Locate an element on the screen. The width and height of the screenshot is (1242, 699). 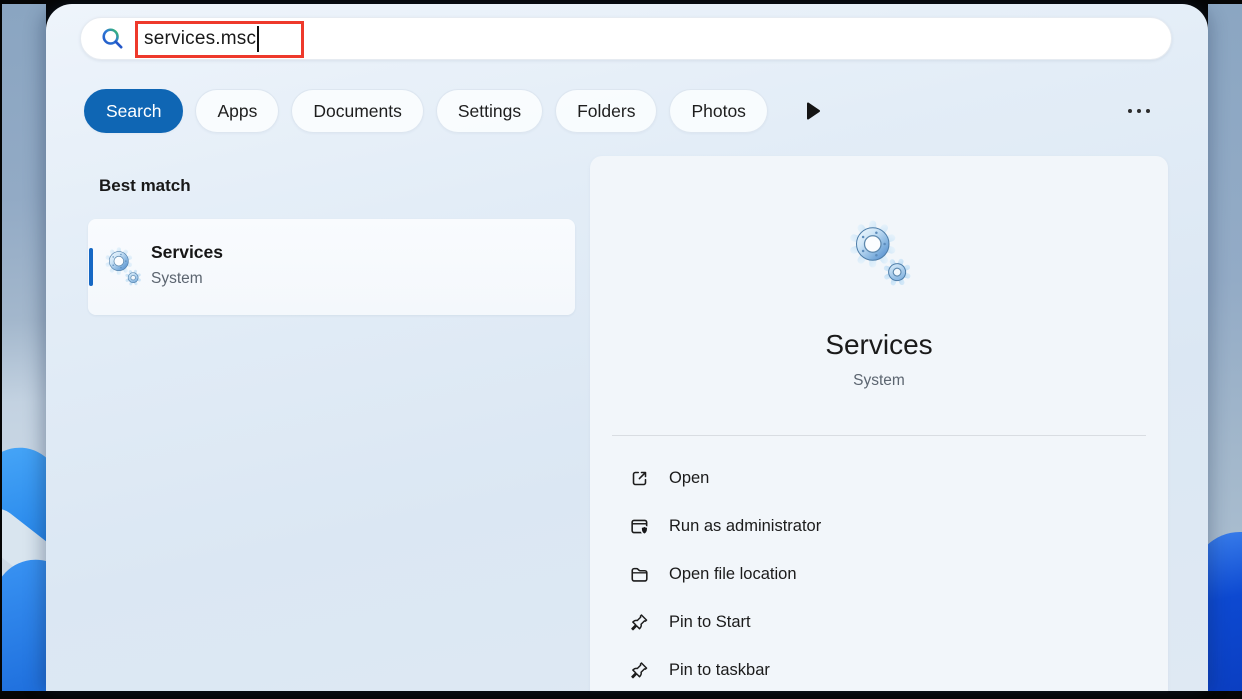
tab-label: Documents is located at coordinates (357, 110).